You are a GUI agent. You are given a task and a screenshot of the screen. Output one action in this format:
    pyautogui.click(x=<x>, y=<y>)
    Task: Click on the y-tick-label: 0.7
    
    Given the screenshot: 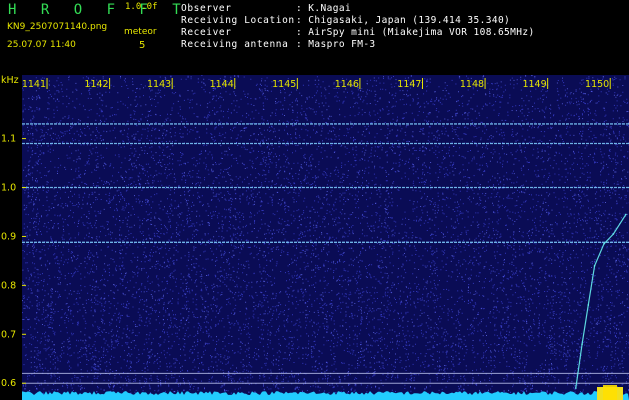 What is the action you would take?
    pyautogui.click(x=8, y=334)
    